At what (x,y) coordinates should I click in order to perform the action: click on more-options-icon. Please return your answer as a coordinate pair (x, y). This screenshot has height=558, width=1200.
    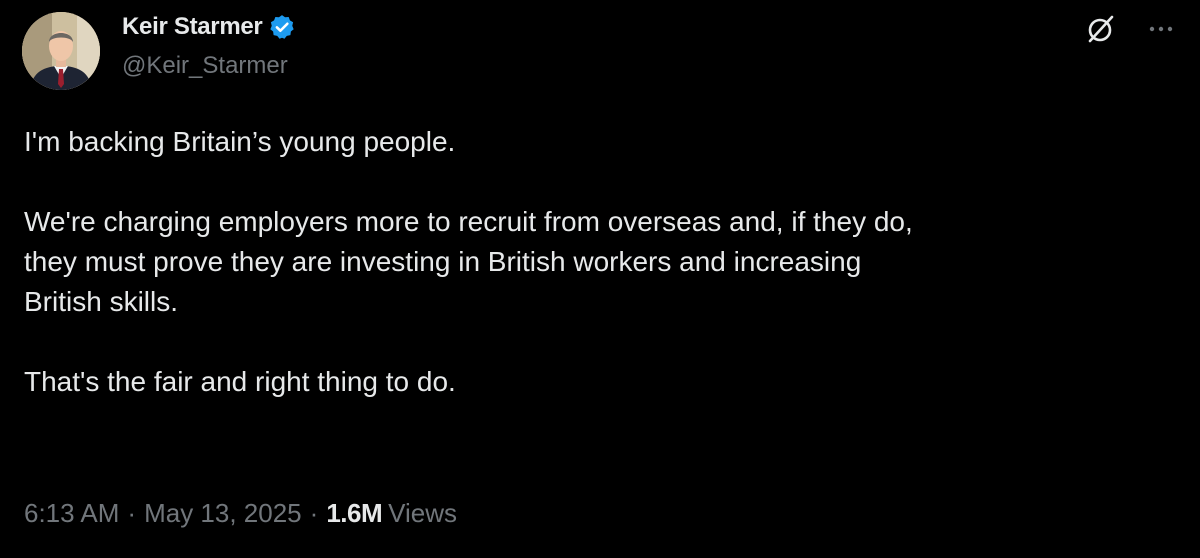
    Looking at the image, I should click on (1161, 29).